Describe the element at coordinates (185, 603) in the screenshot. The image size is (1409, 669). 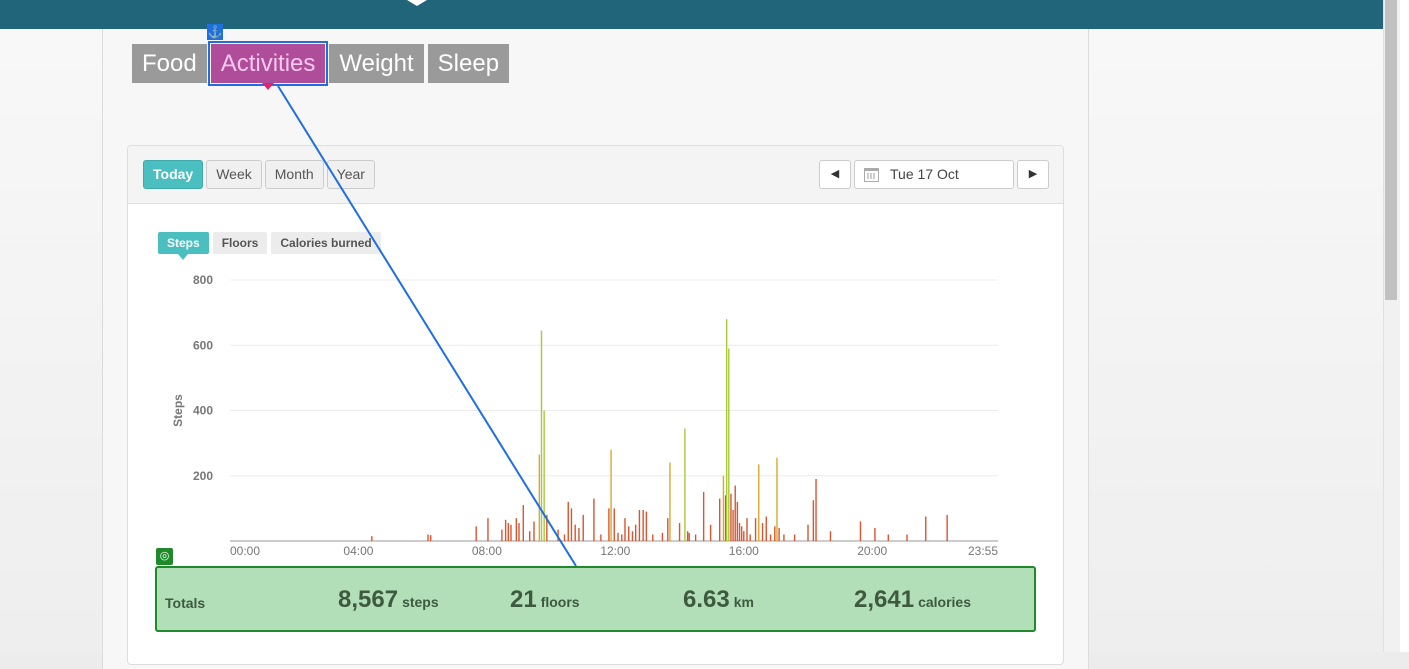
I see `totals-label: Totals` at that location.